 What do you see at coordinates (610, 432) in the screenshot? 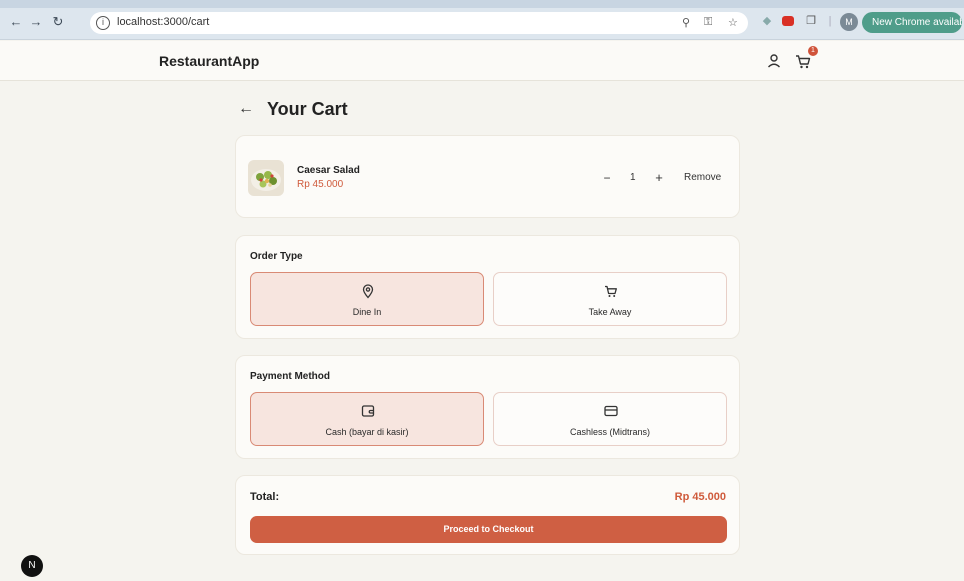
I see `option-label: Cashless (Midtrans)` at bounding box center [610, 432].